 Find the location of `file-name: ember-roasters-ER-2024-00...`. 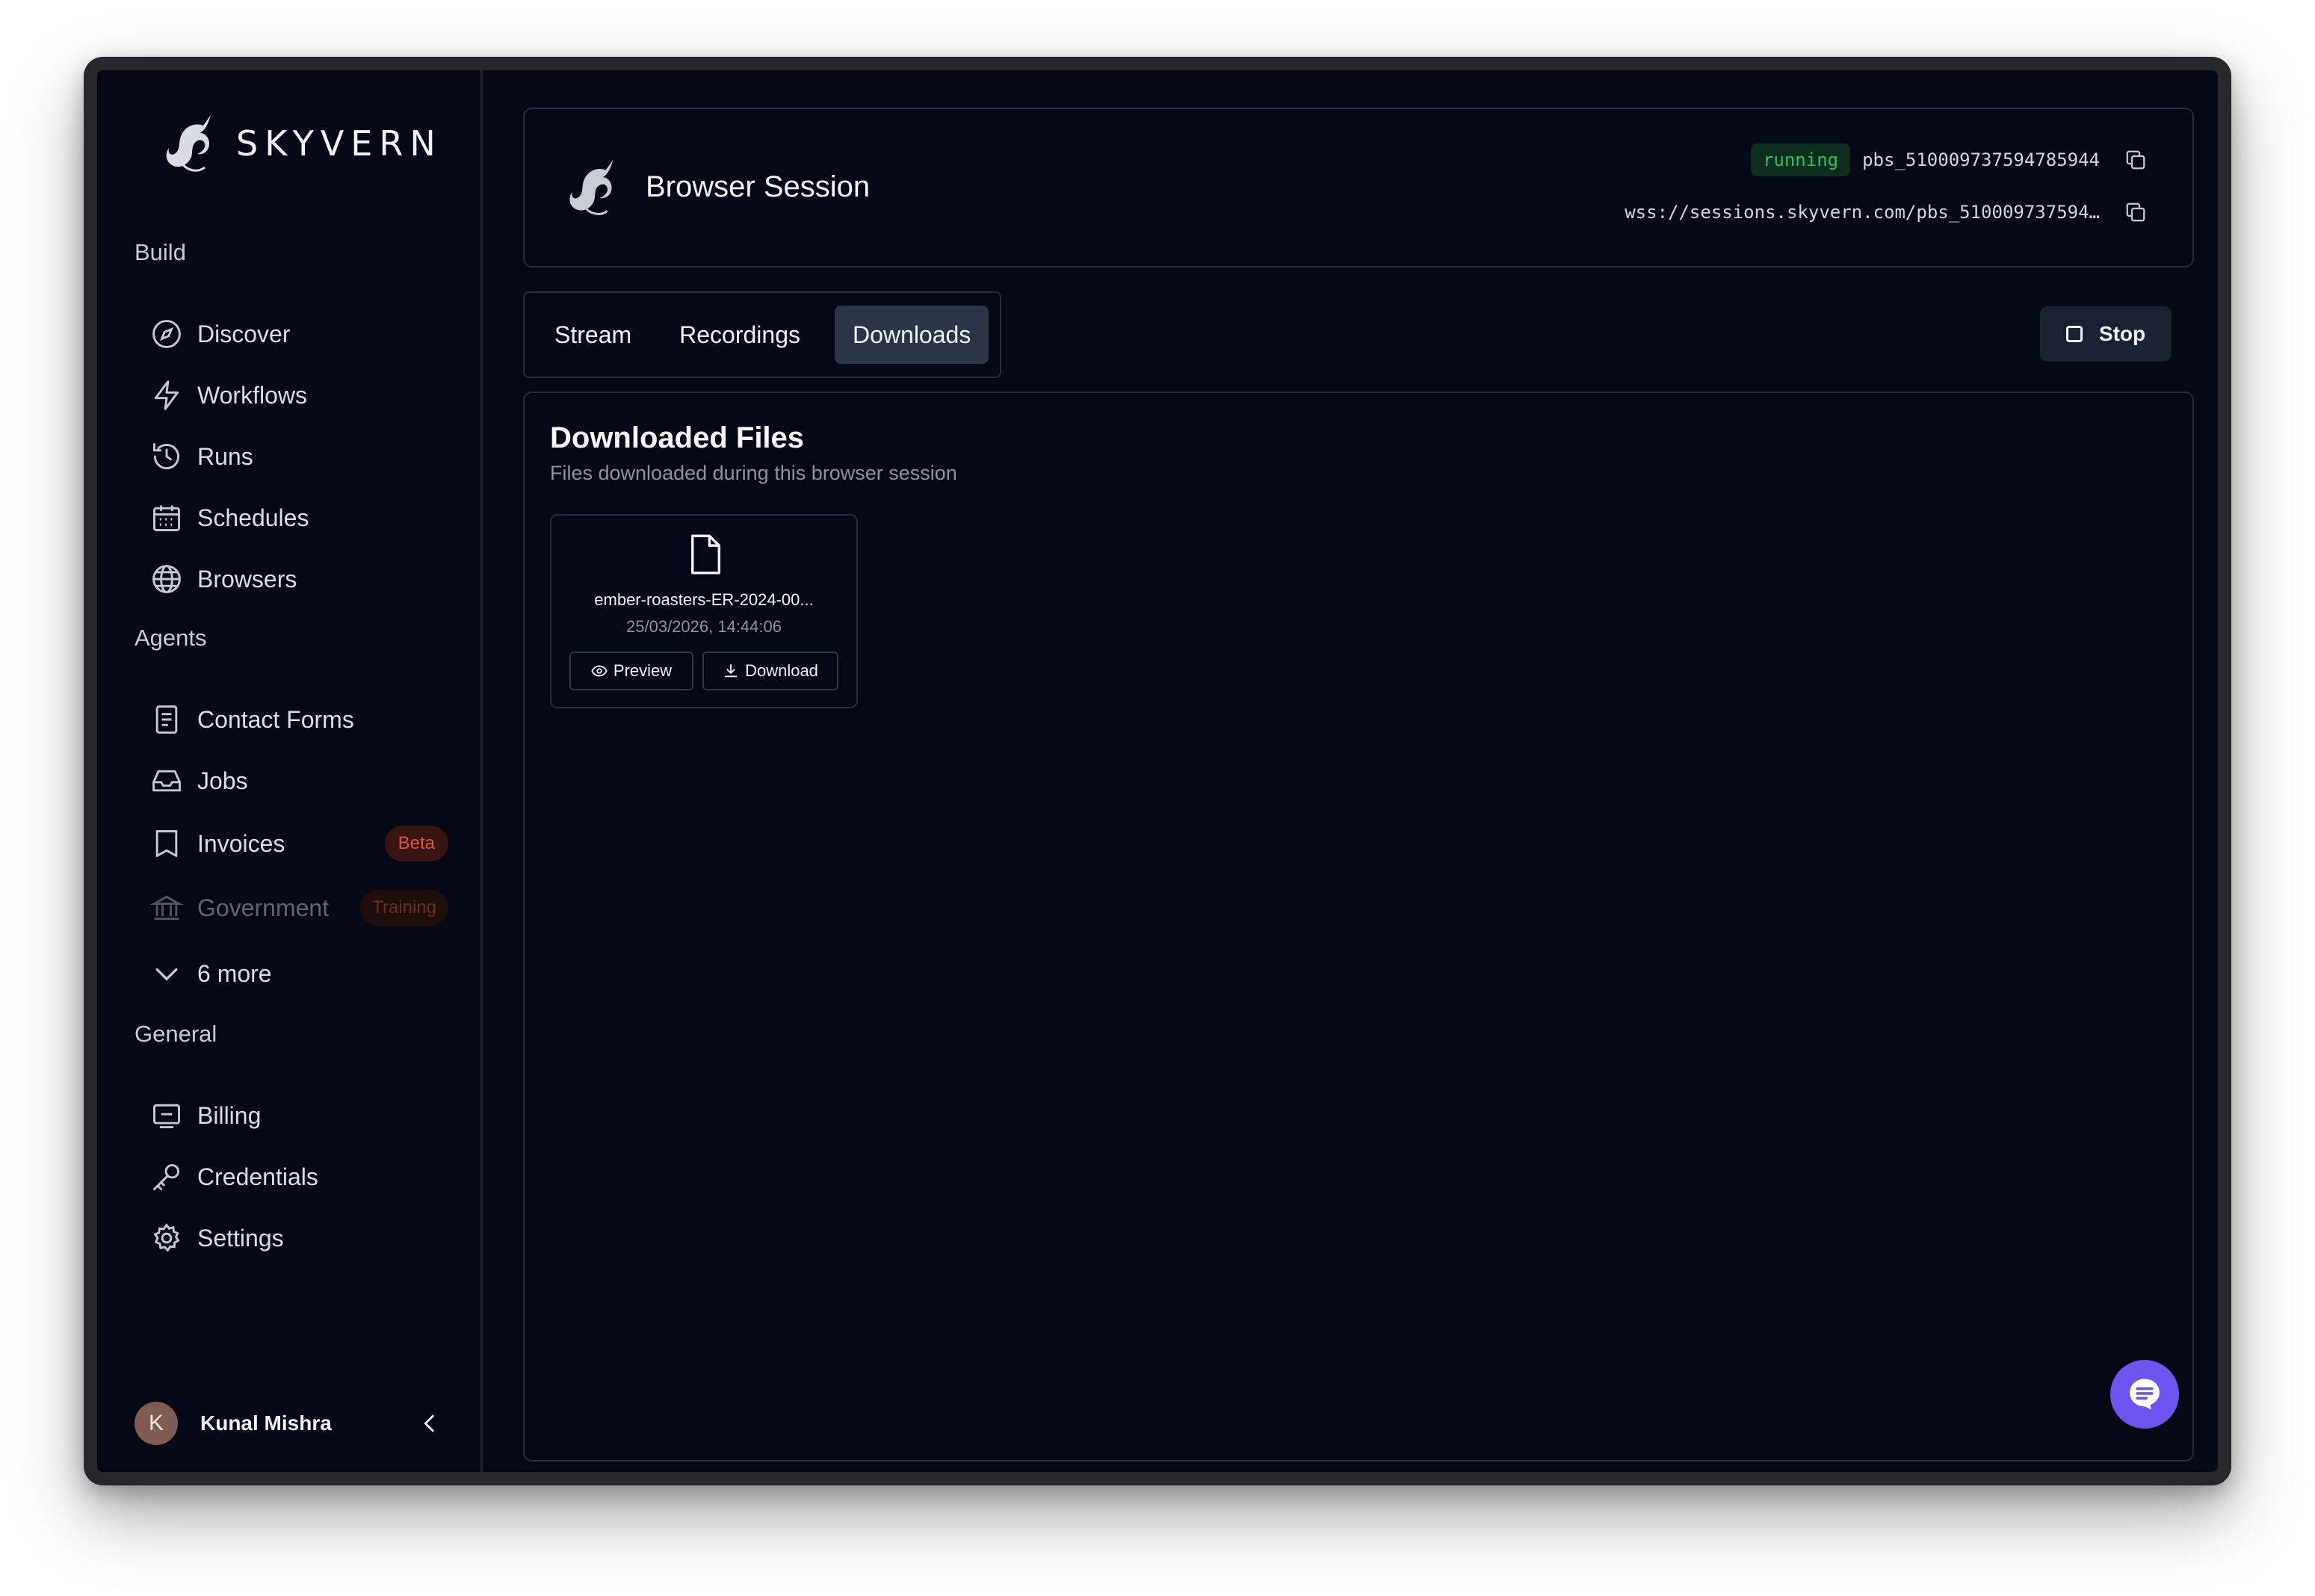

file-name: ember-roasters-ER-2024-00... is located at coordinates (704, 600).